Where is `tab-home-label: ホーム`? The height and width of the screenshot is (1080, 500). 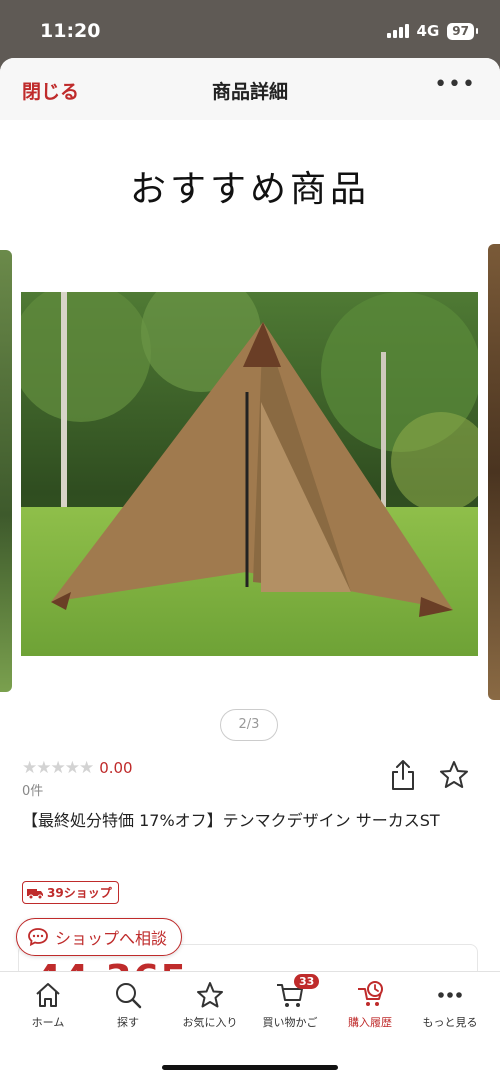
tab-home-label: ホーム is located at coordinates (48, 1022).